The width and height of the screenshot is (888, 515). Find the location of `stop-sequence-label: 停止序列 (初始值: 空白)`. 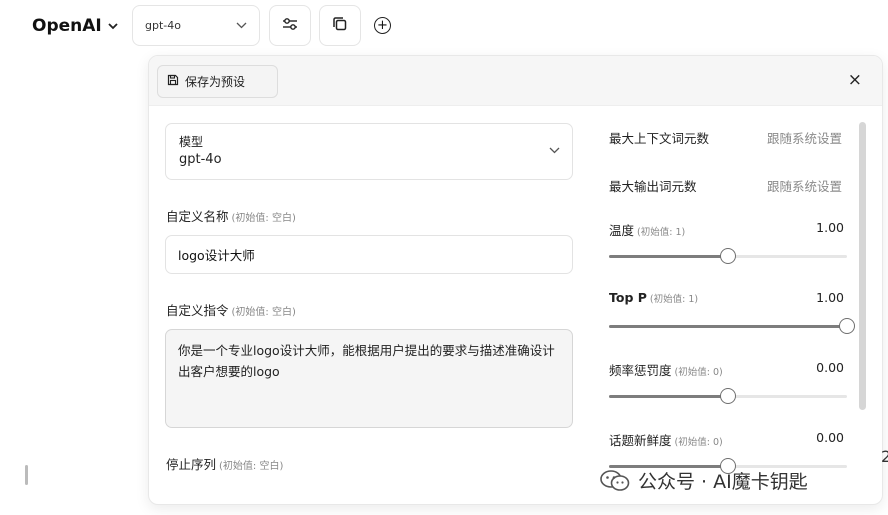

stop-sequence-label: 停止序列 (初始值: 空白) is located at coordinates (224, 463).